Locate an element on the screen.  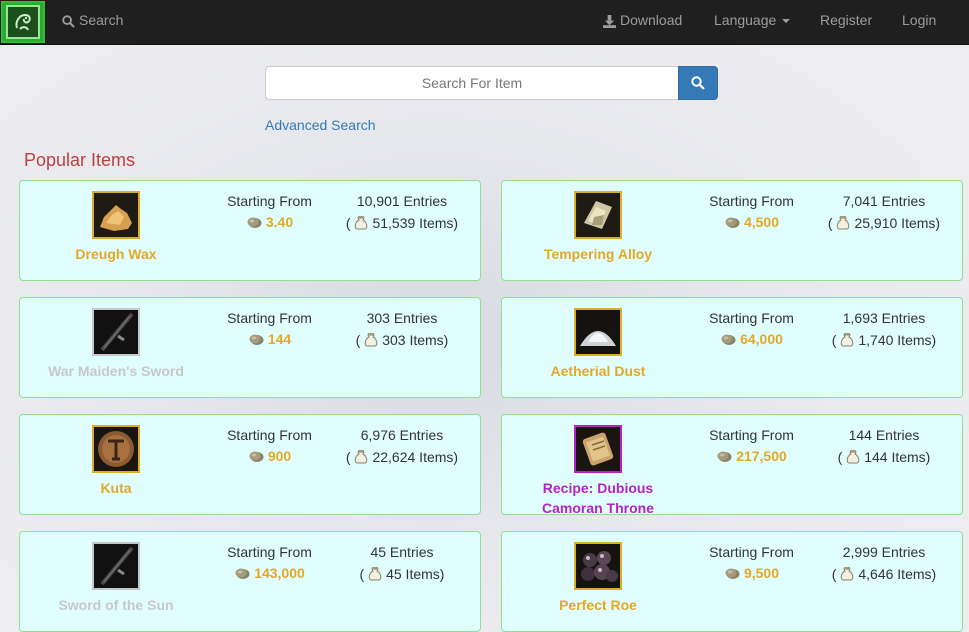
search-submit-button is located at coordinates (698, 83).